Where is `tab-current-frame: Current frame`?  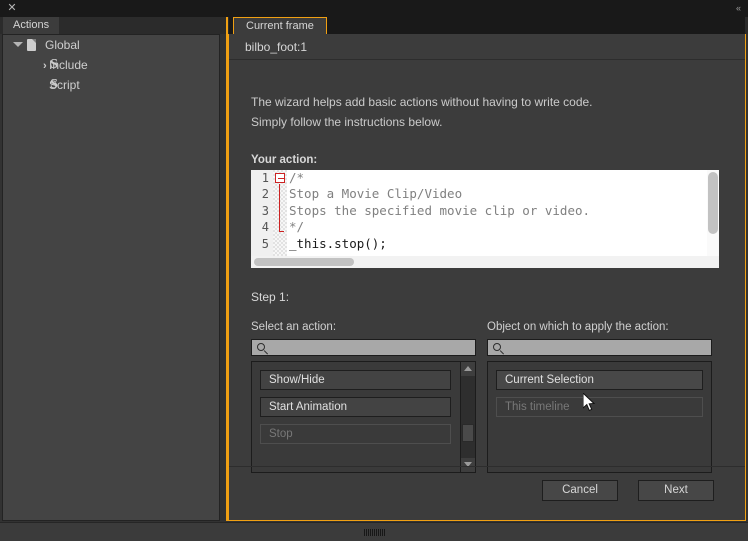
tab-current-frame: Current frame is located at coordinates (280, 25).